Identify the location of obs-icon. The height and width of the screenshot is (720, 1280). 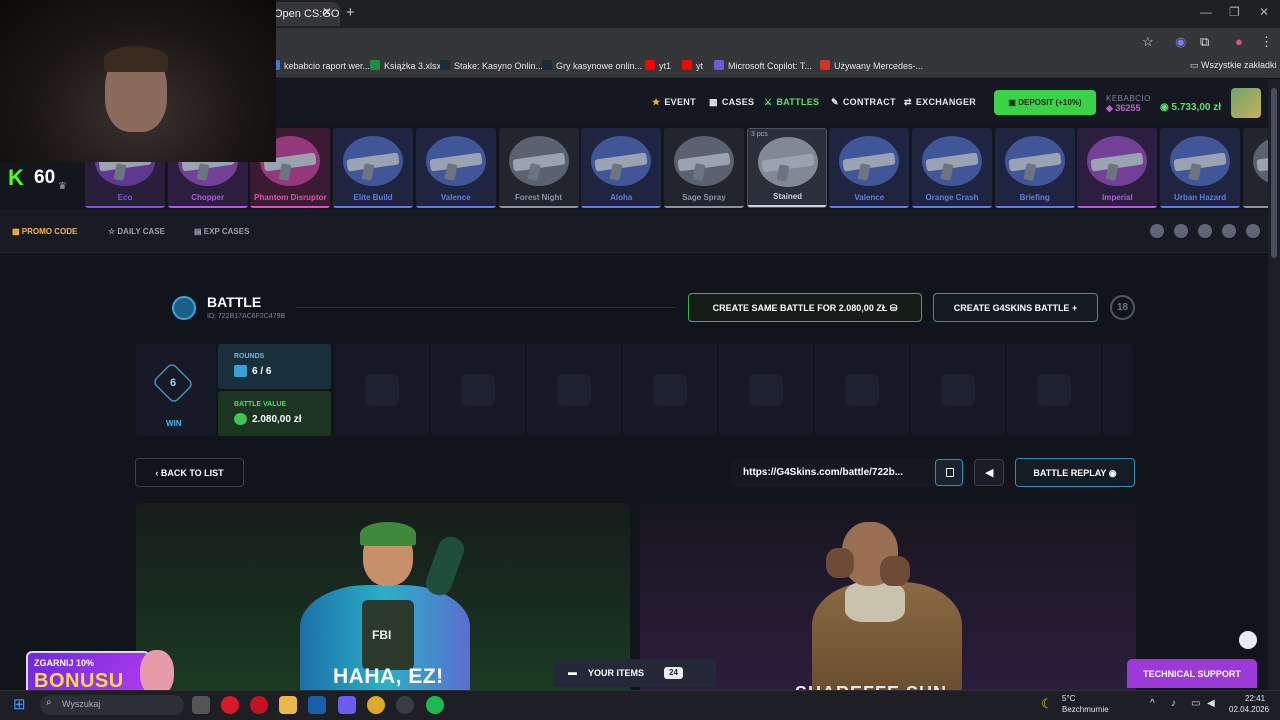
(405, 705).